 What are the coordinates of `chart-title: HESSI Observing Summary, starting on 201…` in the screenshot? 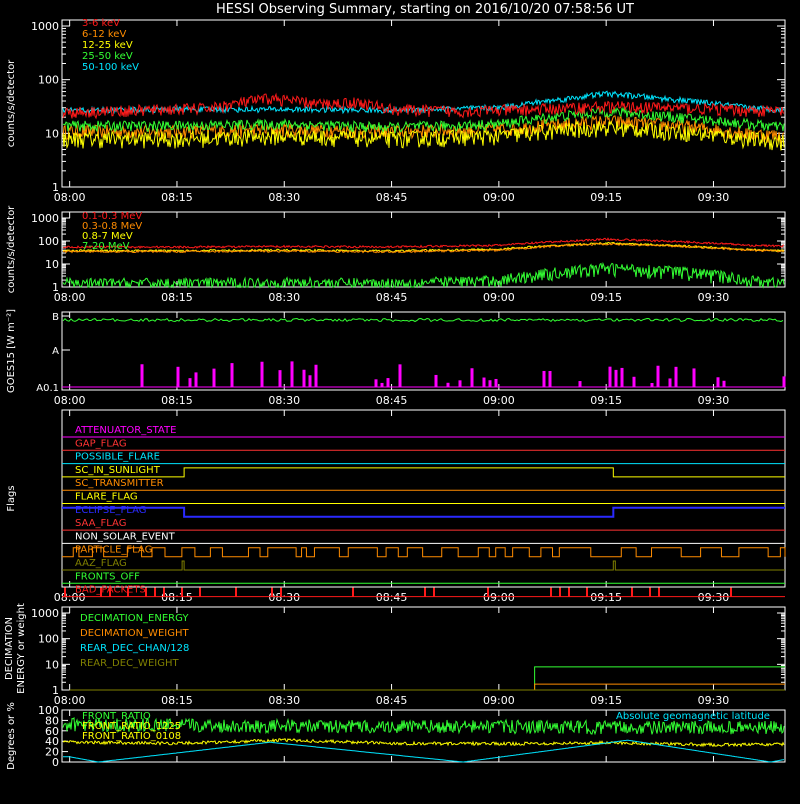 It's located at (425, 9).